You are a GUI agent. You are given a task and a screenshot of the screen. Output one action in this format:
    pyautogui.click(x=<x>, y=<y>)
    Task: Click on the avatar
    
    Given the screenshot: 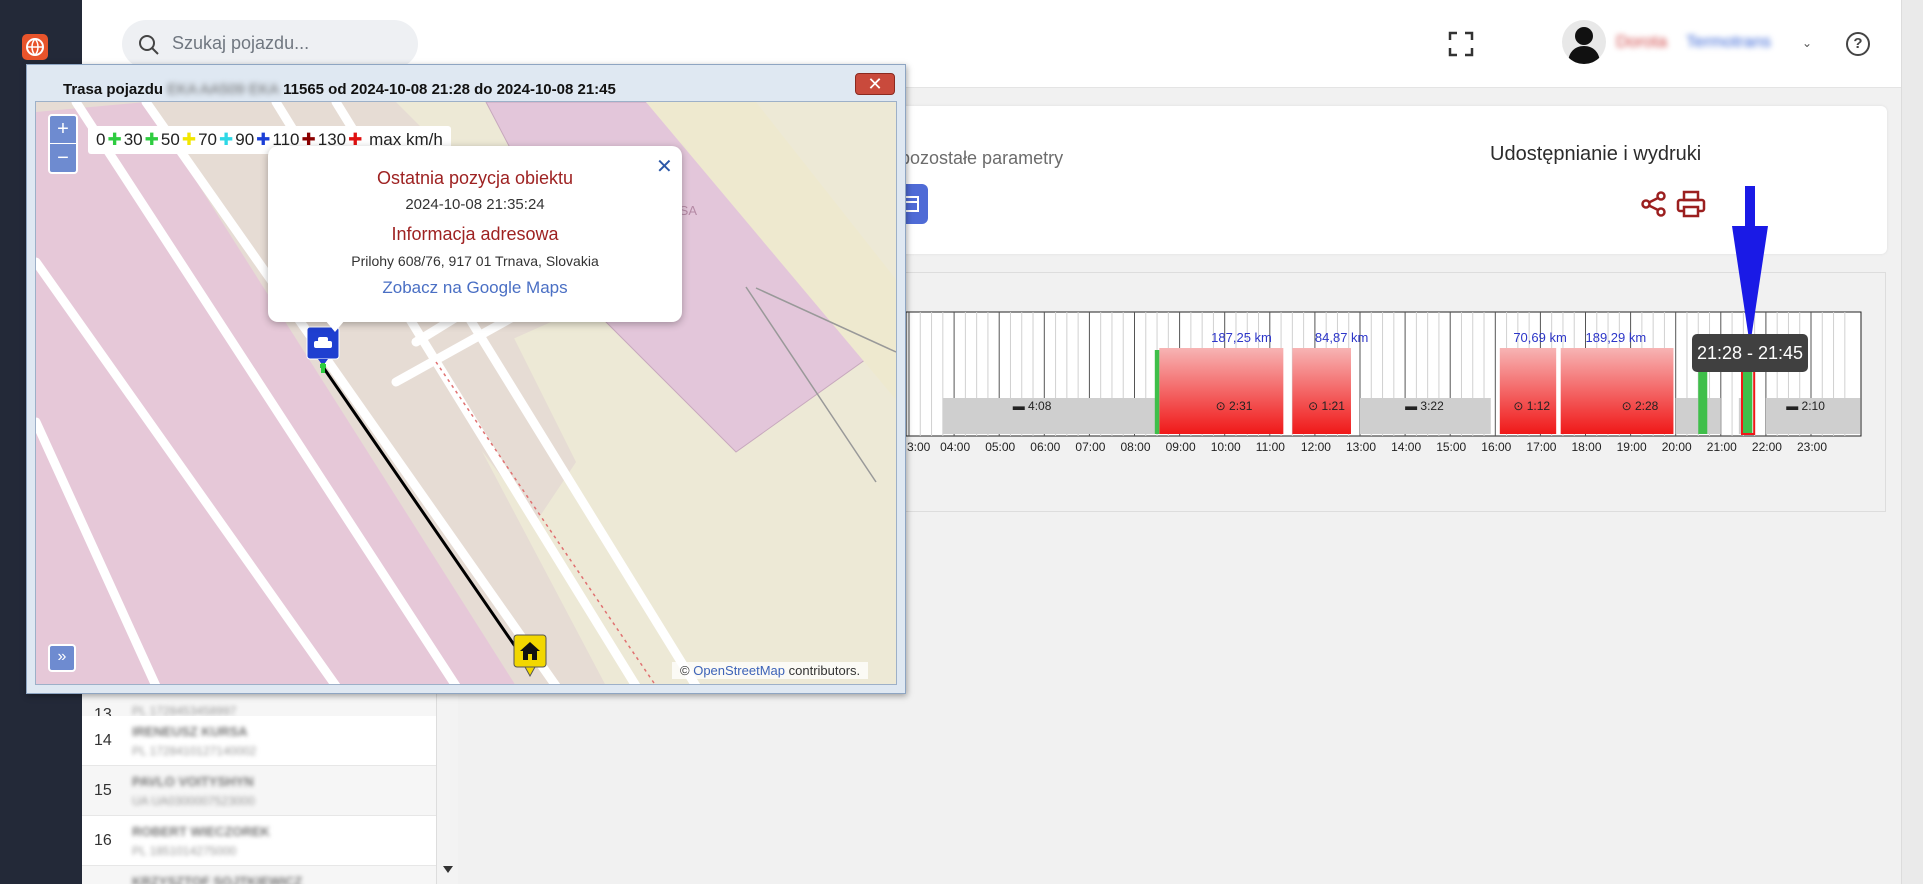 What is the action you would take?
    pyautogui.click(x=1584, y=42)
    